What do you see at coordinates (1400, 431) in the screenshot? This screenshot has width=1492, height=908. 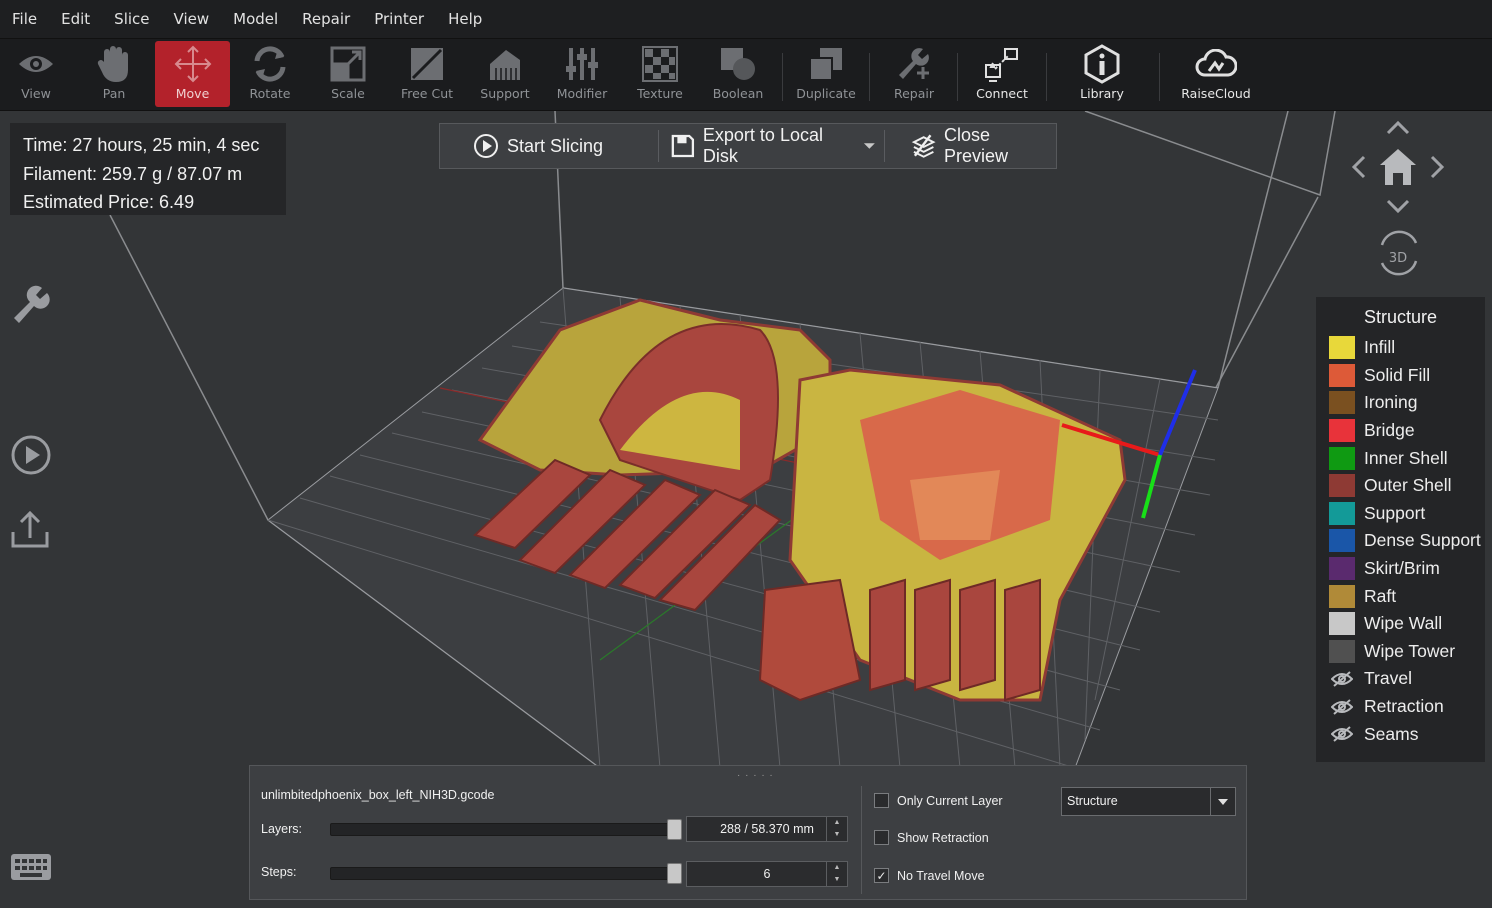 I see `legend-item: Bridge` at bounding box center [1400, 431].